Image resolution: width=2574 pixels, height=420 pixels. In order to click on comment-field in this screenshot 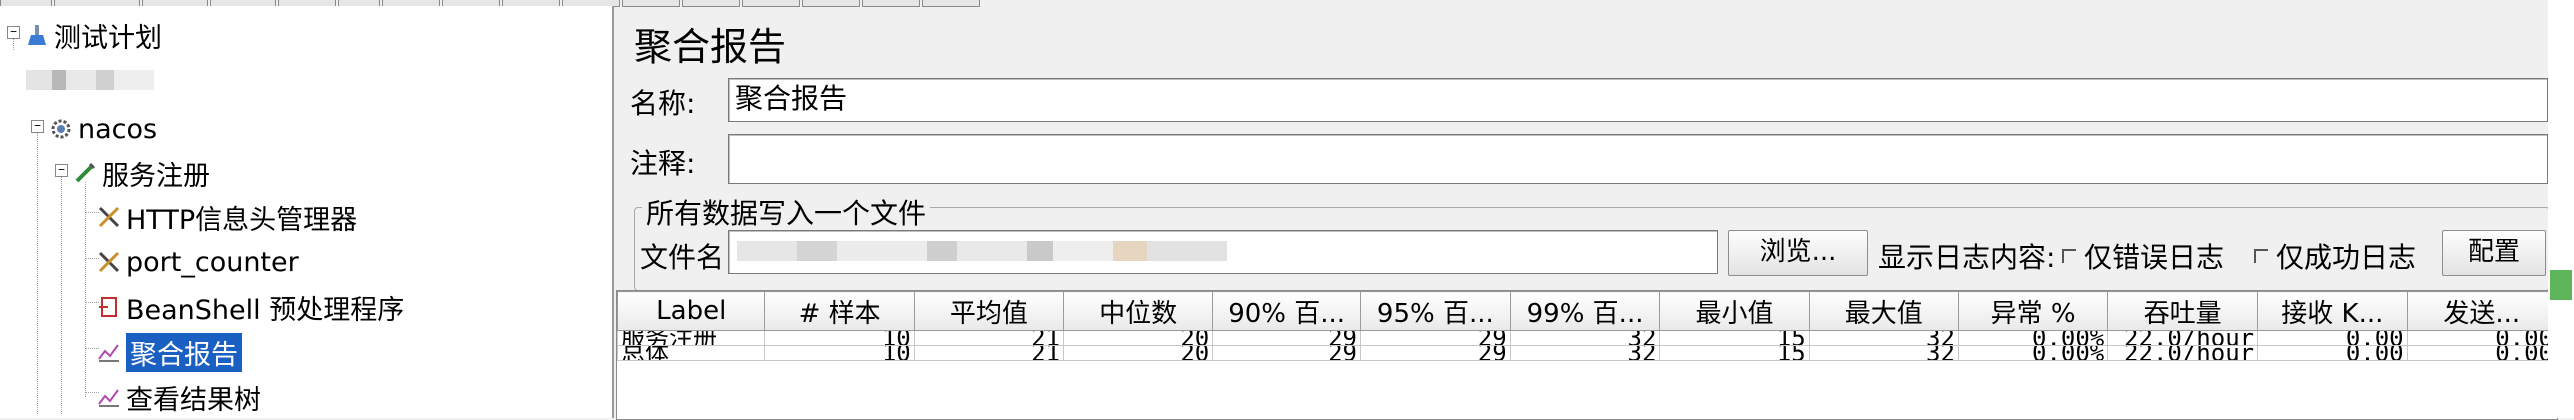, I will do `click(1638, 159)`.